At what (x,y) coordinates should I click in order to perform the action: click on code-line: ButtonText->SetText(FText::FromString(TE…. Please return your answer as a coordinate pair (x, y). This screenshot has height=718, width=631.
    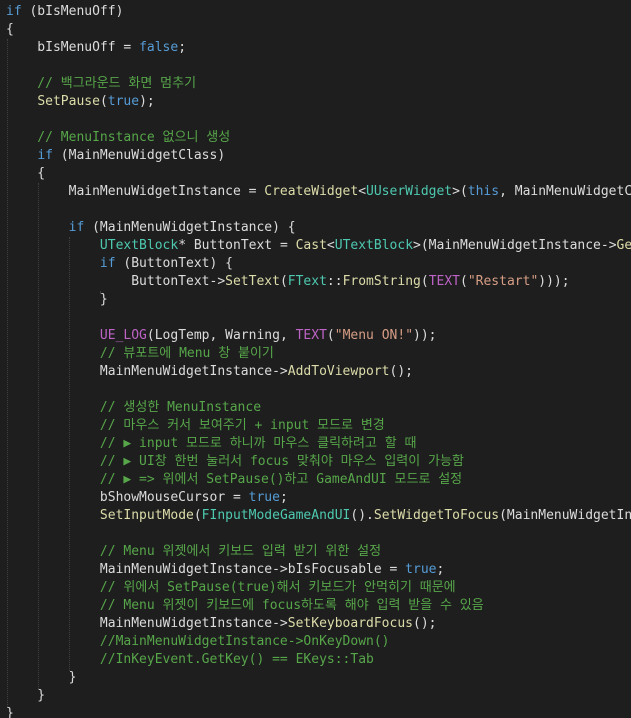
    Looking at the image, I should click on (288, 282).